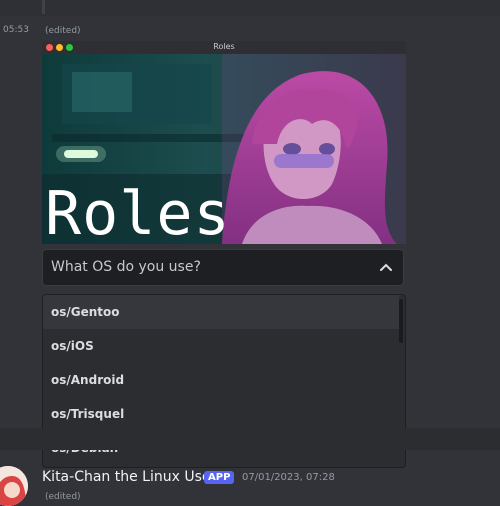 Image resolution: width=500 pixels, height=506 pixels. What do you see at coordinates (221, 346) in the screenshot?
I see `option-os-ios: os/iOS` at bounding box center [221, 346].